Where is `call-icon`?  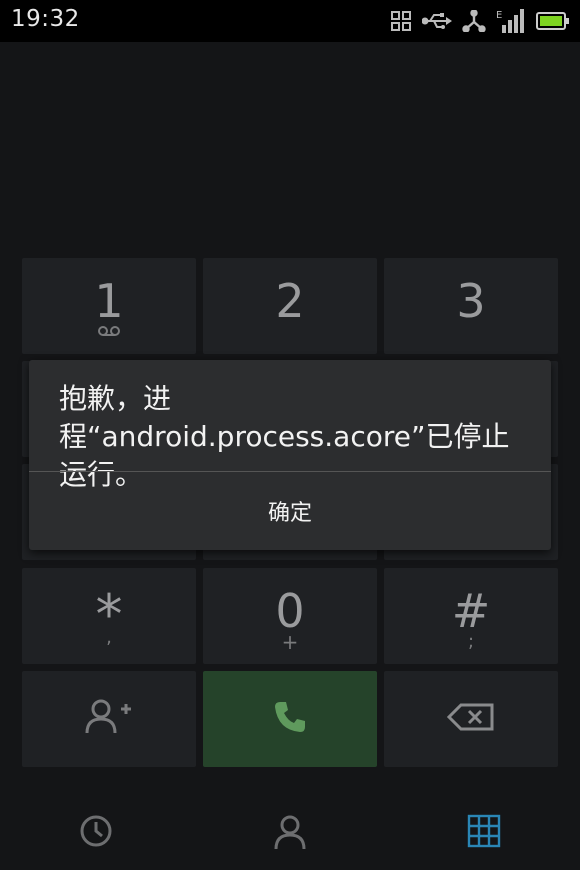 call-icon is located at coordinates (290, 719).